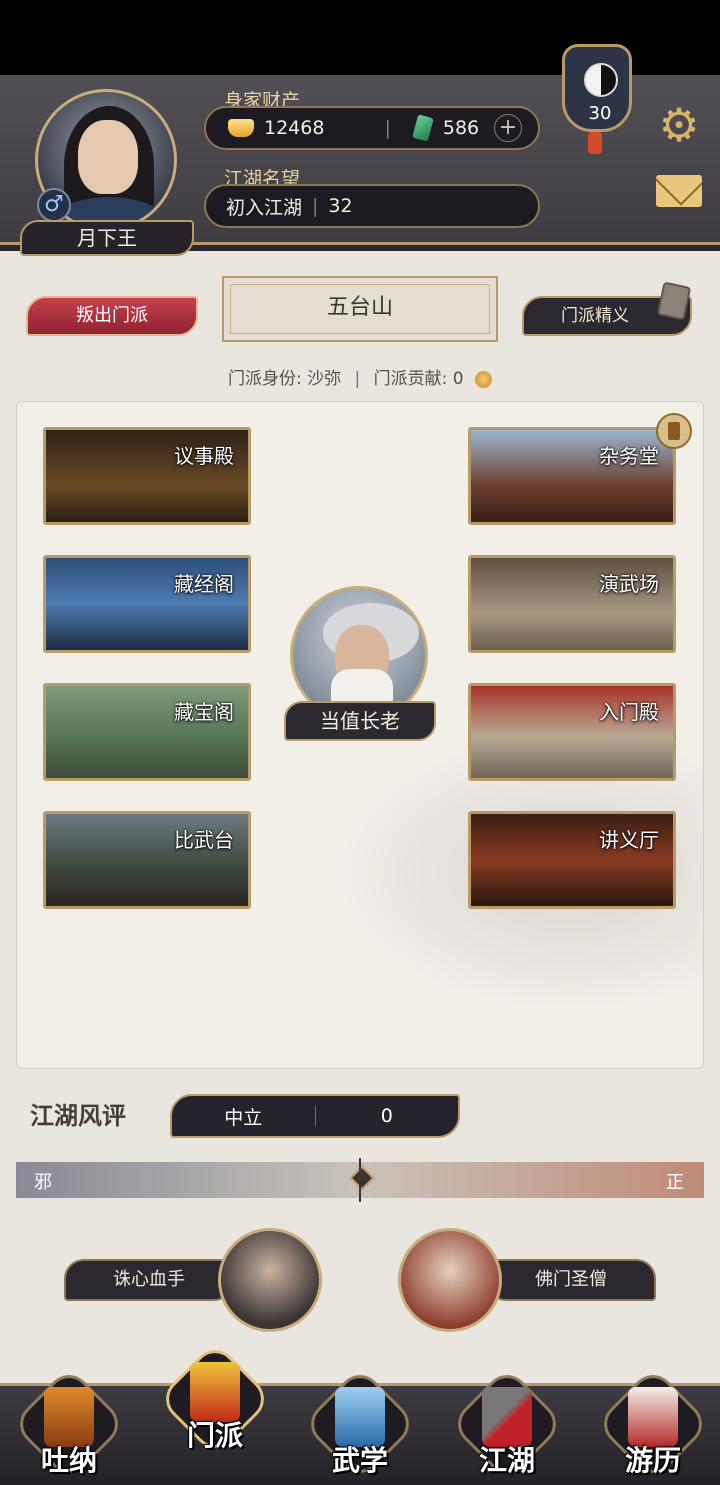  Describe the element at coordinates (147, 476) in the screenshot. I see `hall-council: 议事殿` at that location.